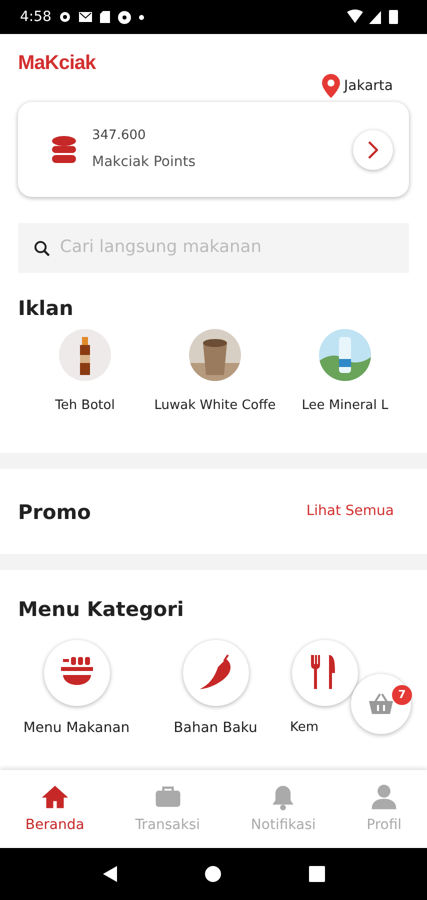  I want to click on coins-icon, so click(64, 150).